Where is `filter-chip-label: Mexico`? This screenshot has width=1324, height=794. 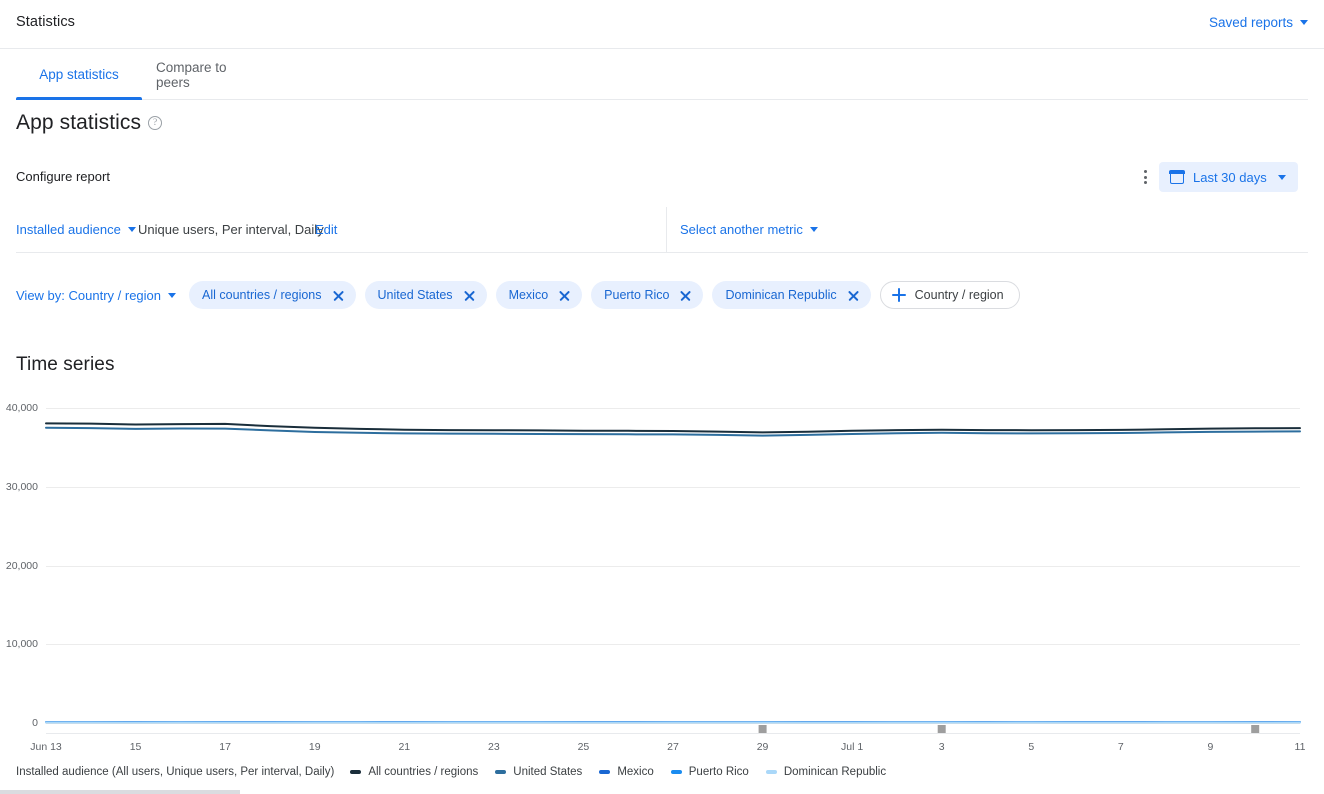 filter-chip-label: Mexico is located at coordinates (528, 295).